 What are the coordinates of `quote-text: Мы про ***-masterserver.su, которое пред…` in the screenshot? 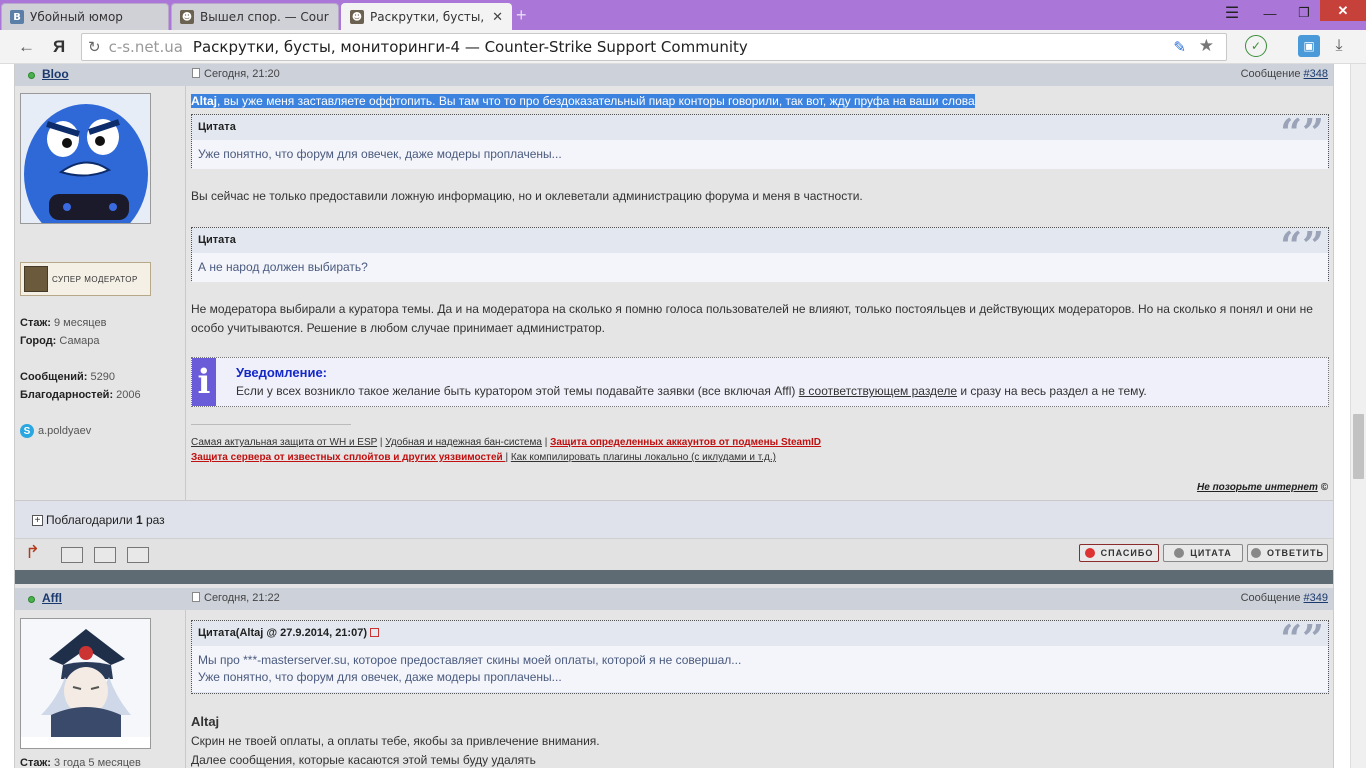 It's located at (760, 669).